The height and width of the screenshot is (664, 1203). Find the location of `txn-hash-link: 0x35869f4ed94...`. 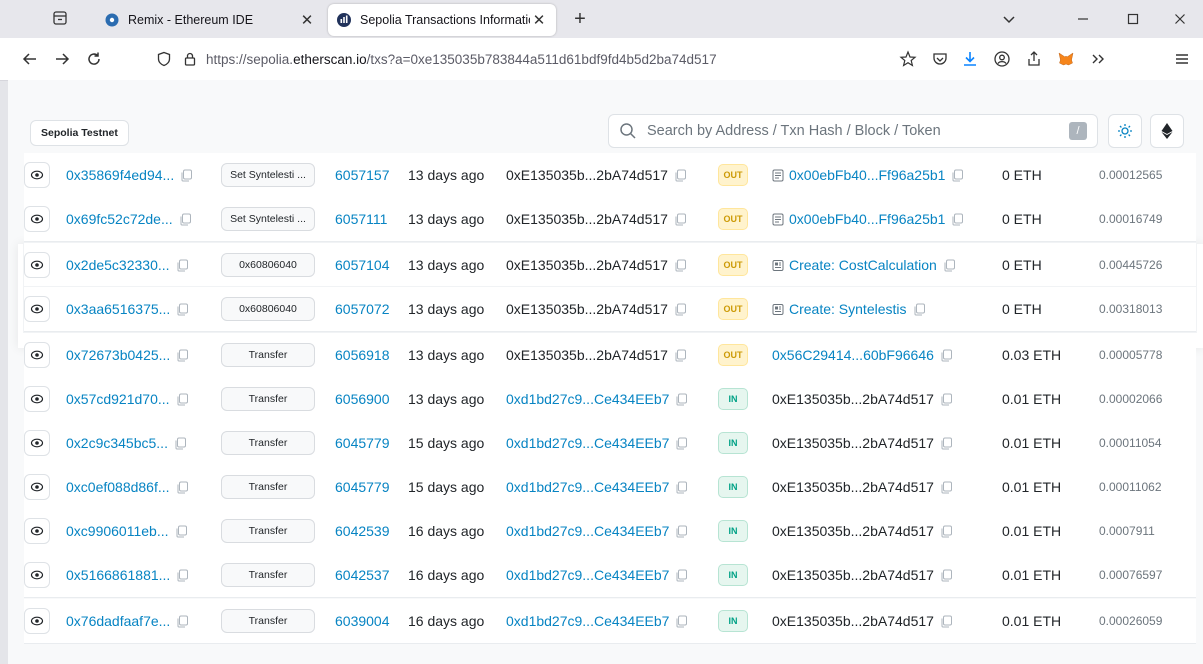

txn-hash-link: 0x35869f4ed94... is located at coordinates (120, 175).